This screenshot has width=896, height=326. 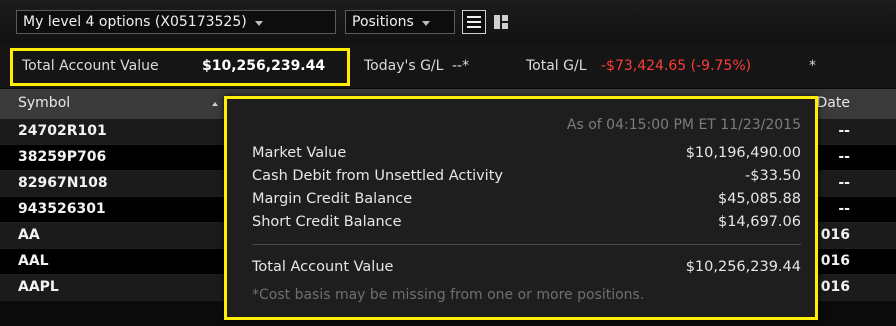 I want to click on margin-credit-row: Margin Credit Balance $45,085.88, so click(x=526, y=201).